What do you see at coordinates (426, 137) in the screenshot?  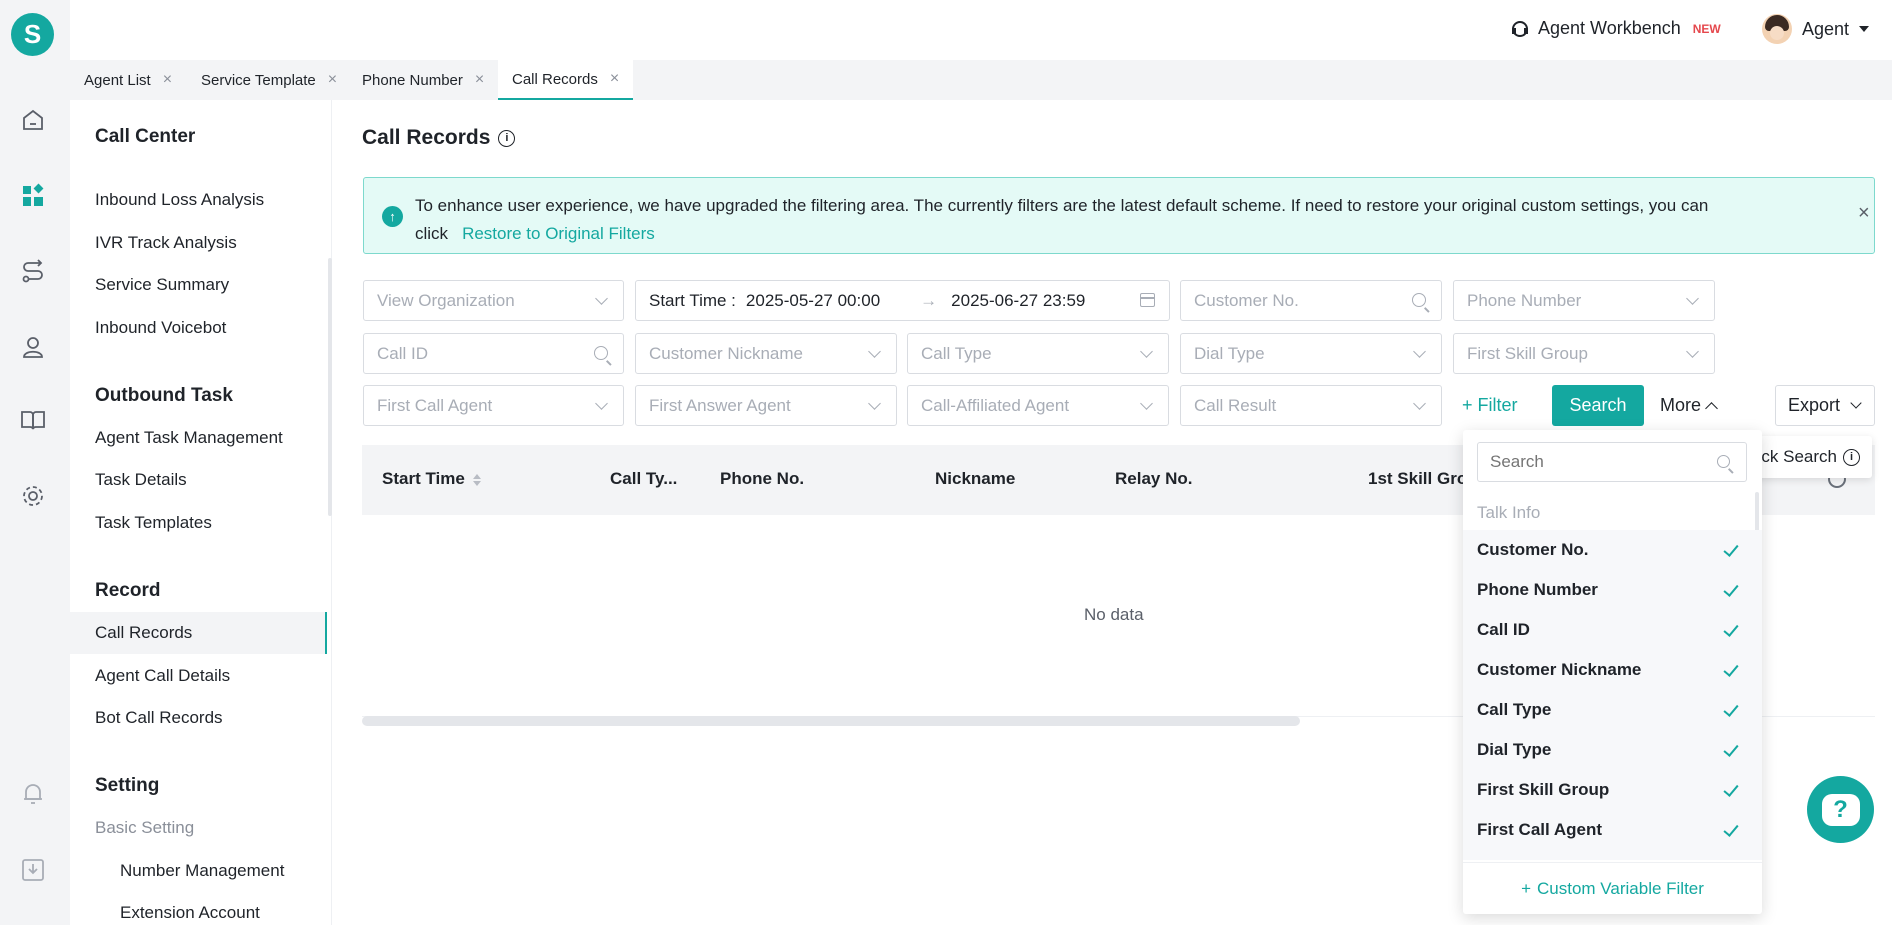 I see `page-title-text: Call Records` at bounding box center [426, 137].